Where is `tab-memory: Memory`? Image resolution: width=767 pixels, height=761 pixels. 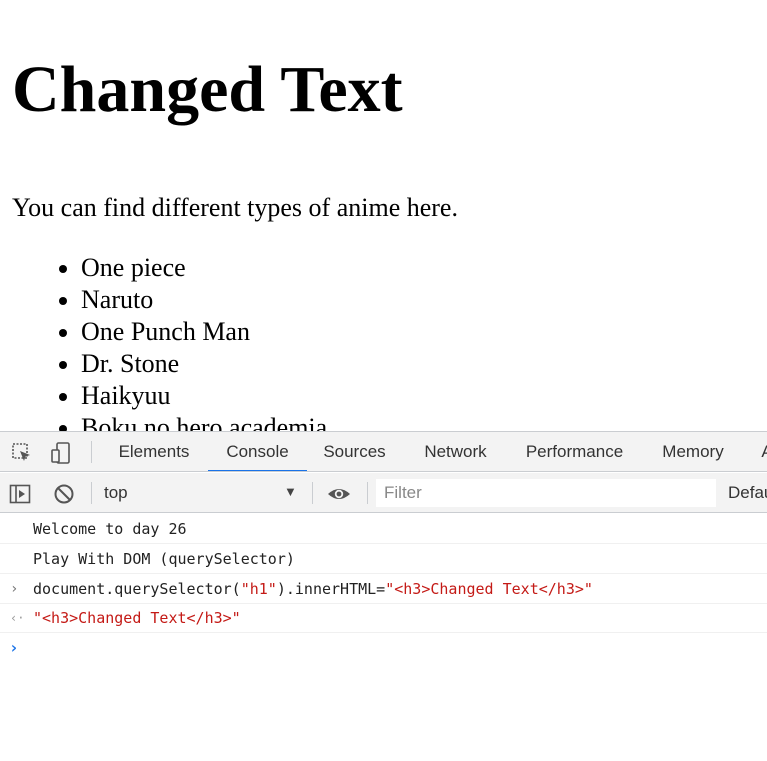
tab-memory: Memory is located at coordinates (693, 451).